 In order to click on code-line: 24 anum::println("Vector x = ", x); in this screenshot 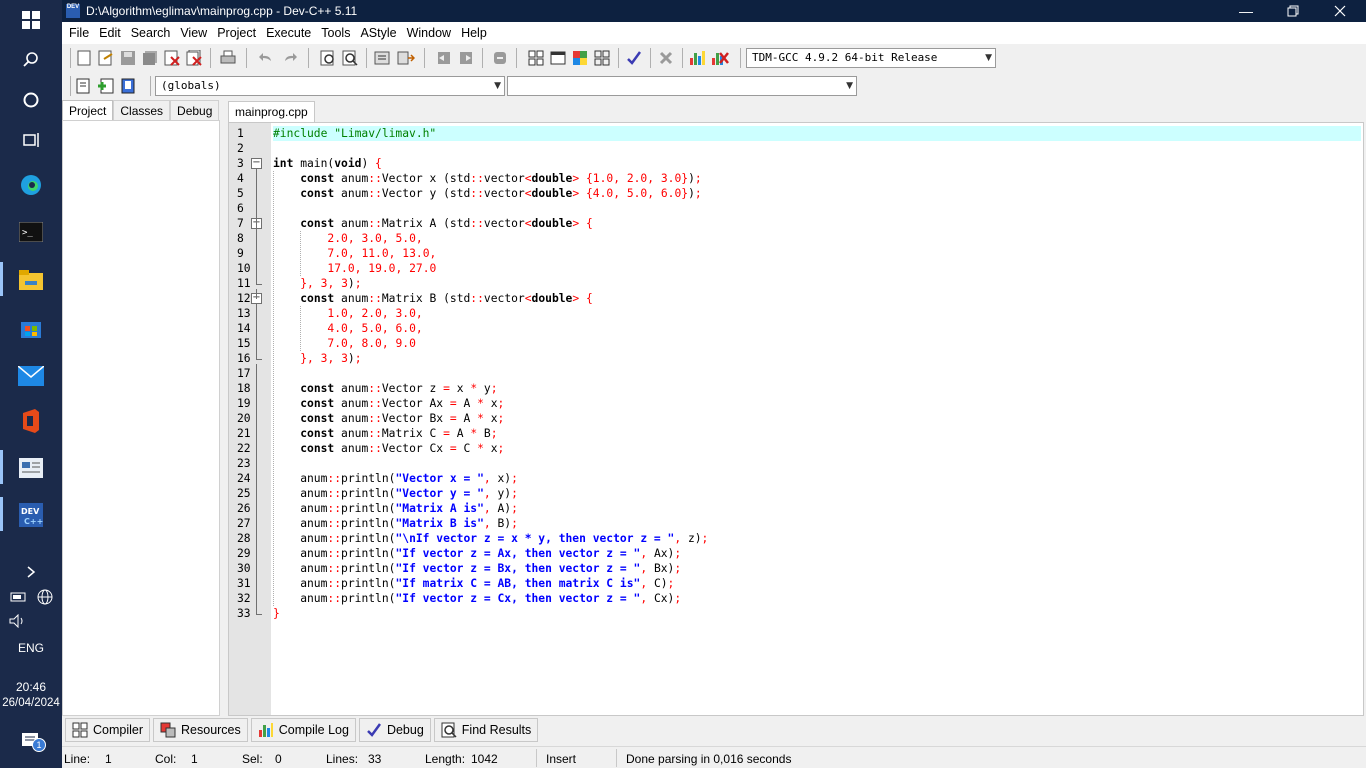, I will do `click(796, 478)`.